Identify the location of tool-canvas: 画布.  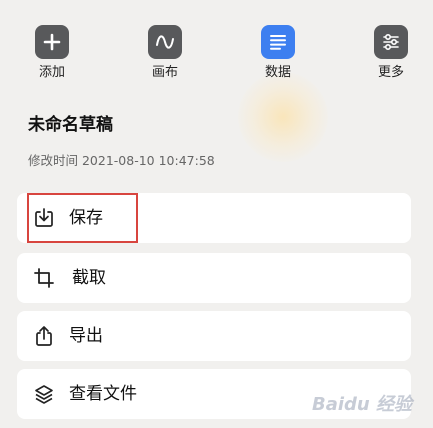
(165, 56).